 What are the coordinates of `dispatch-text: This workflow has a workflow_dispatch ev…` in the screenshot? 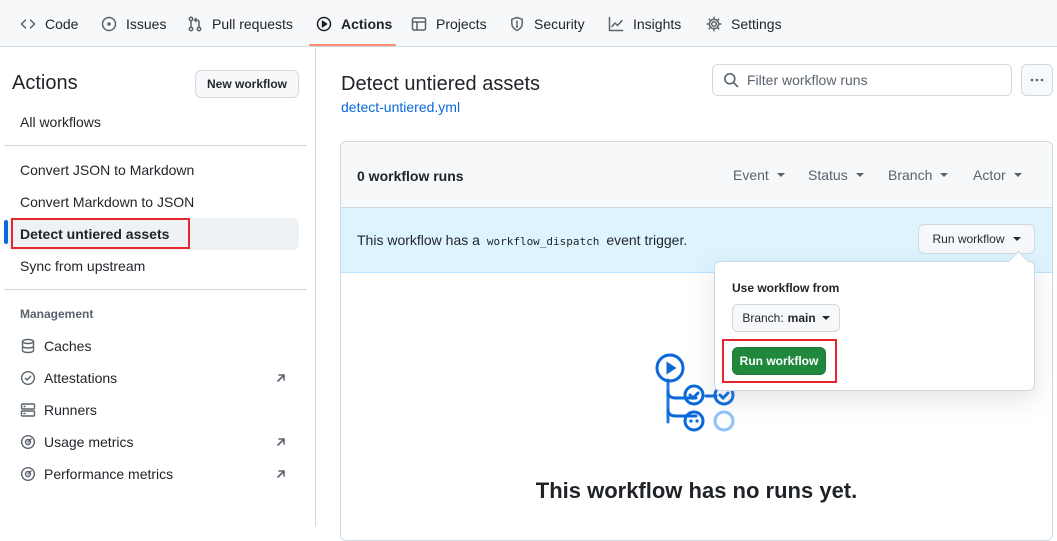 It's located at (522, 240).